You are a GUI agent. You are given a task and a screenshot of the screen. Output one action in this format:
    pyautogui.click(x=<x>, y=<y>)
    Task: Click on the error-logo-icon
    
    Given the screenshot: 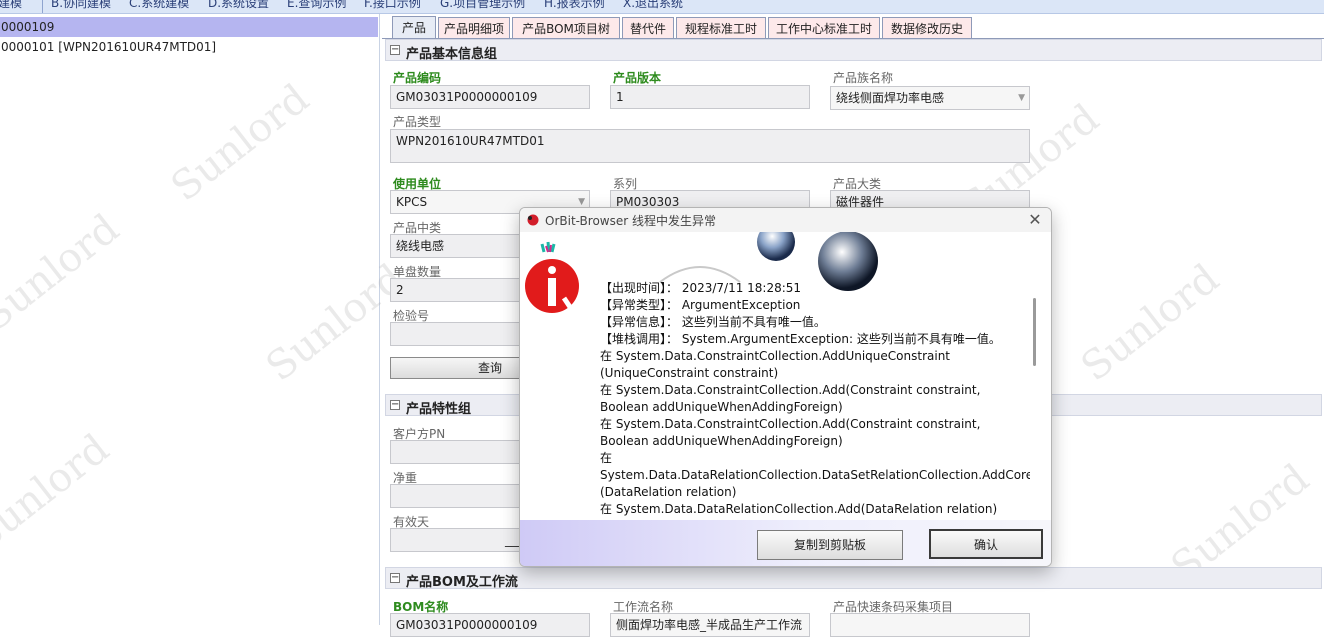 What is the action you would take?
    pyautogui.click(x=552, y=279)
    